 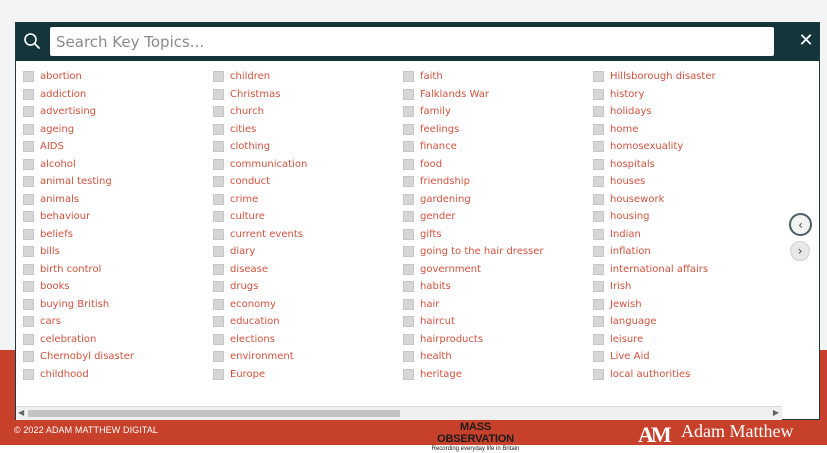 I want to click on topic-label: international affairs, so click(x=659, y=269).